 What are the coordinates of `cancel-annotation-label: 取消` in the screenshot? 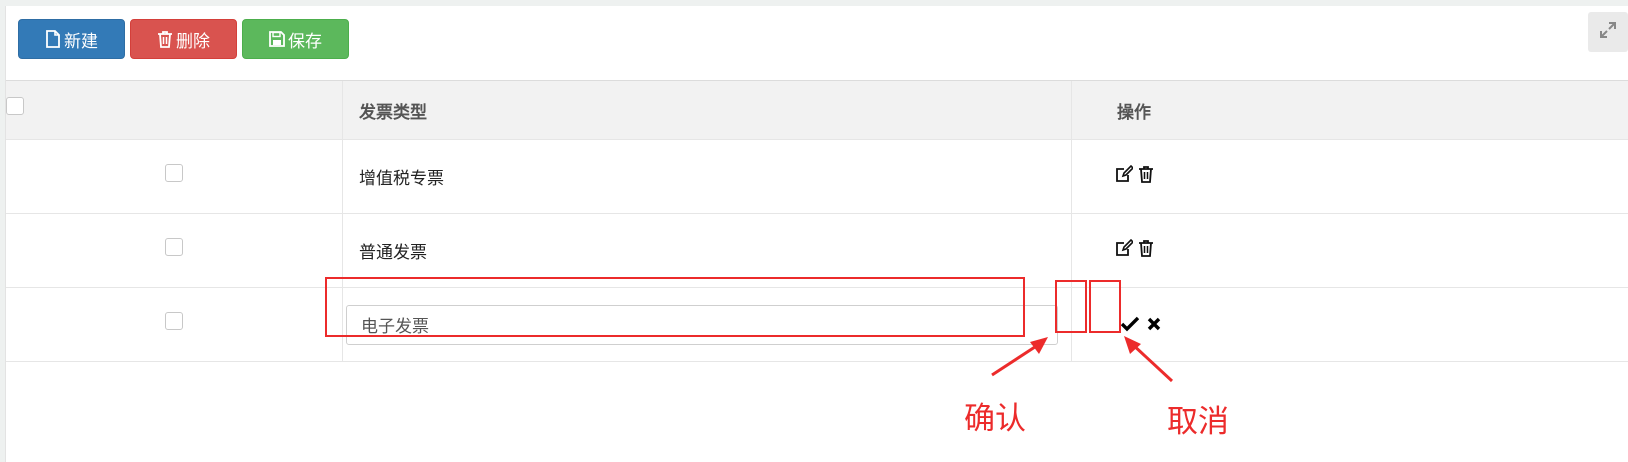 It's located at (1198, 422).